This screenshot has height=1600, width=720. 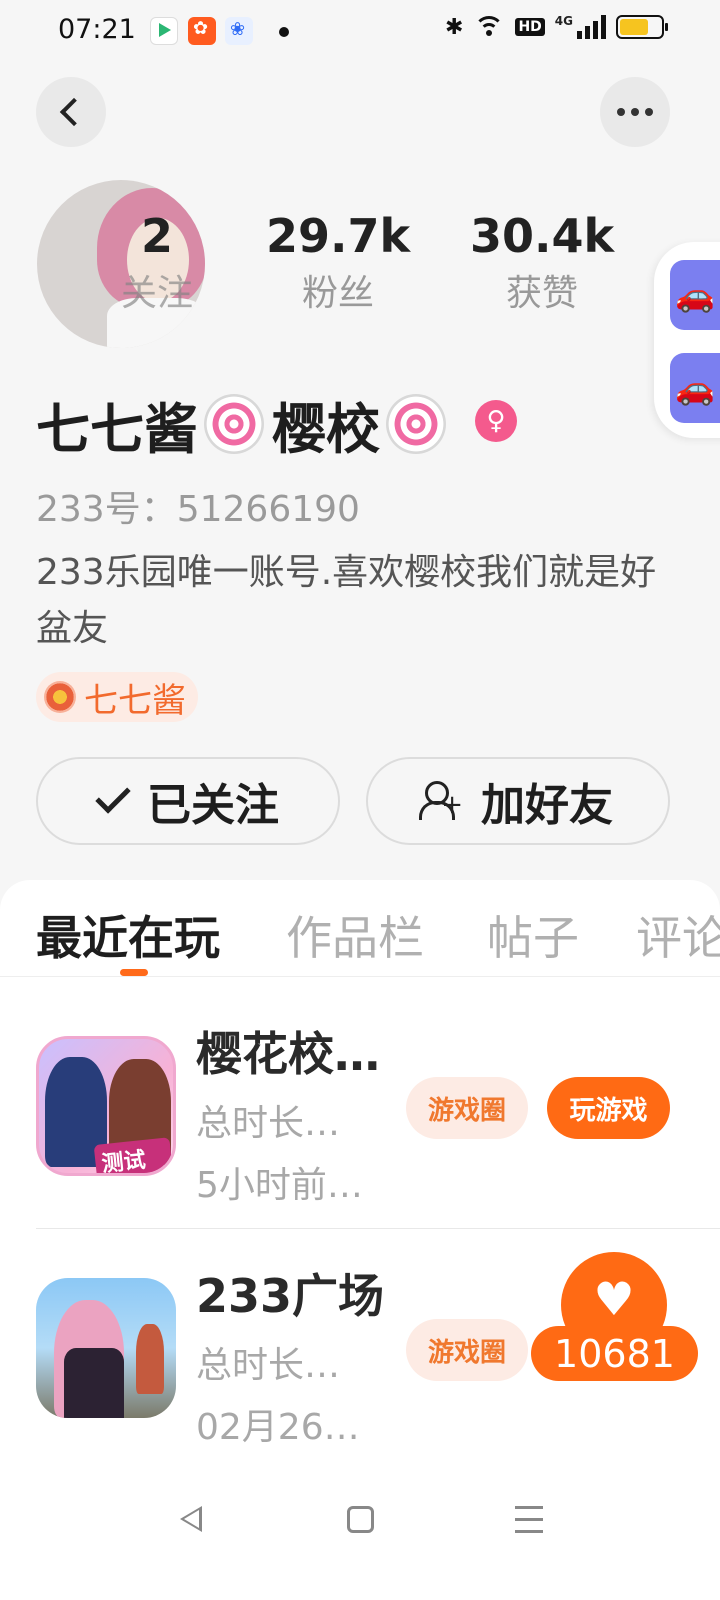 I want to click on following-label: 关注, so click(x=156, y=293).